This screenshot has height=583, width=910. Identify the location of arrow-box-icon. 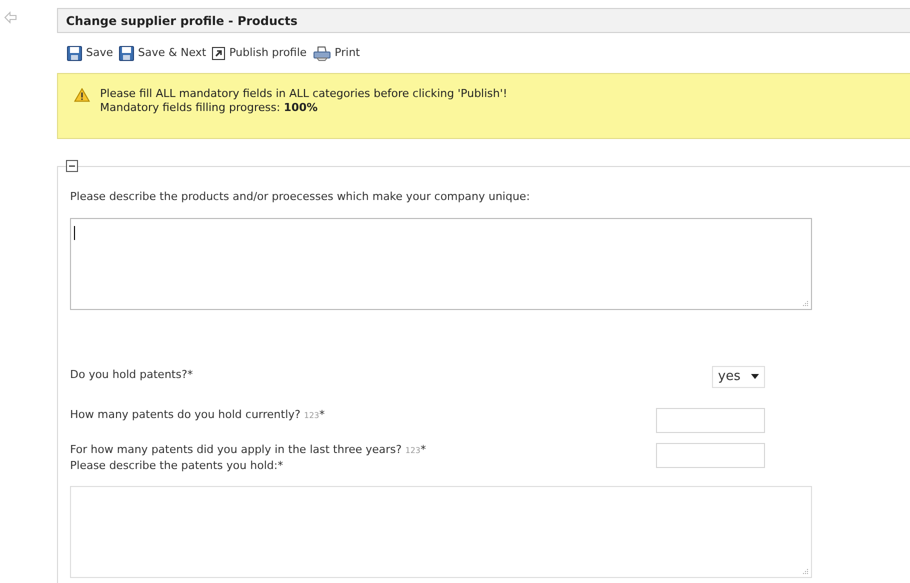
(219, 53).